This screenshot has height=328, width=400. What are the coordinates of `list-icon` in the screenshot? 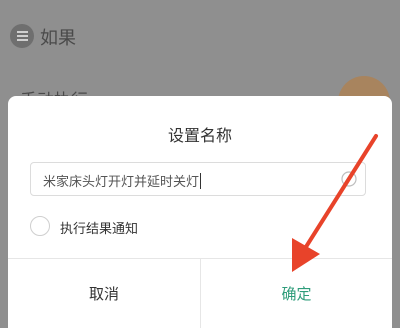 It's located at (22, 36).